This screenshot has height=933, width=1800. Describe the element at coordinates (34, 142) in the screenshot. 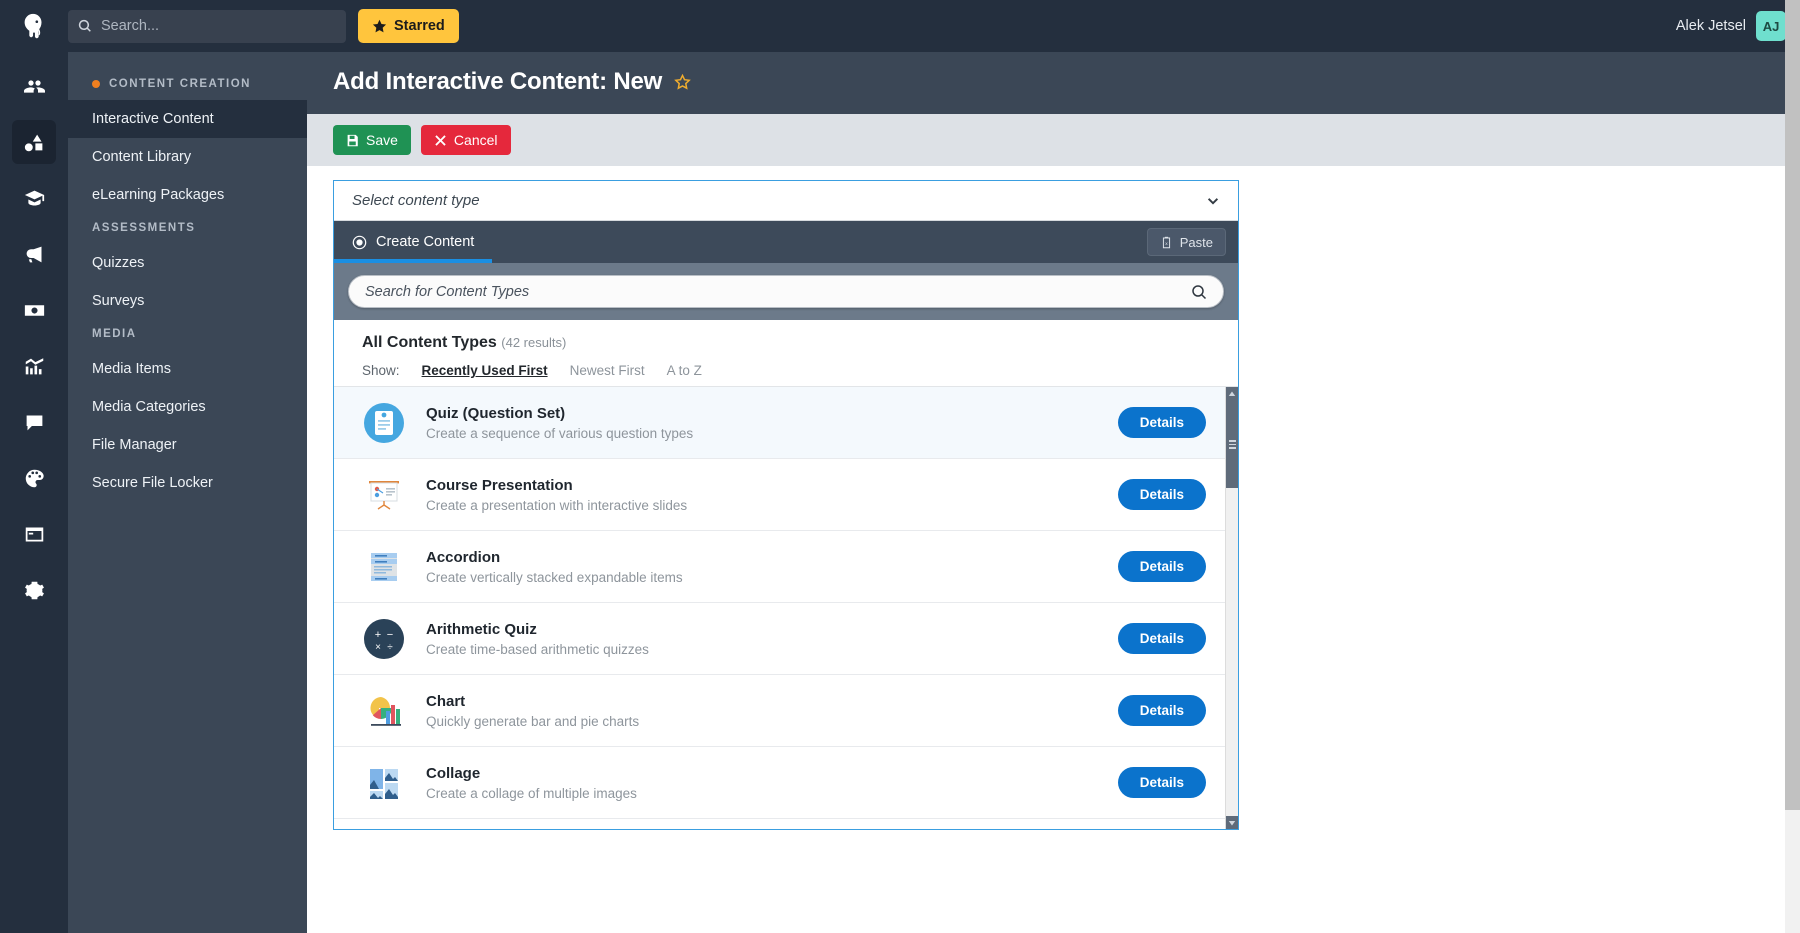

I see `rail-item-content-shapes` at that location.